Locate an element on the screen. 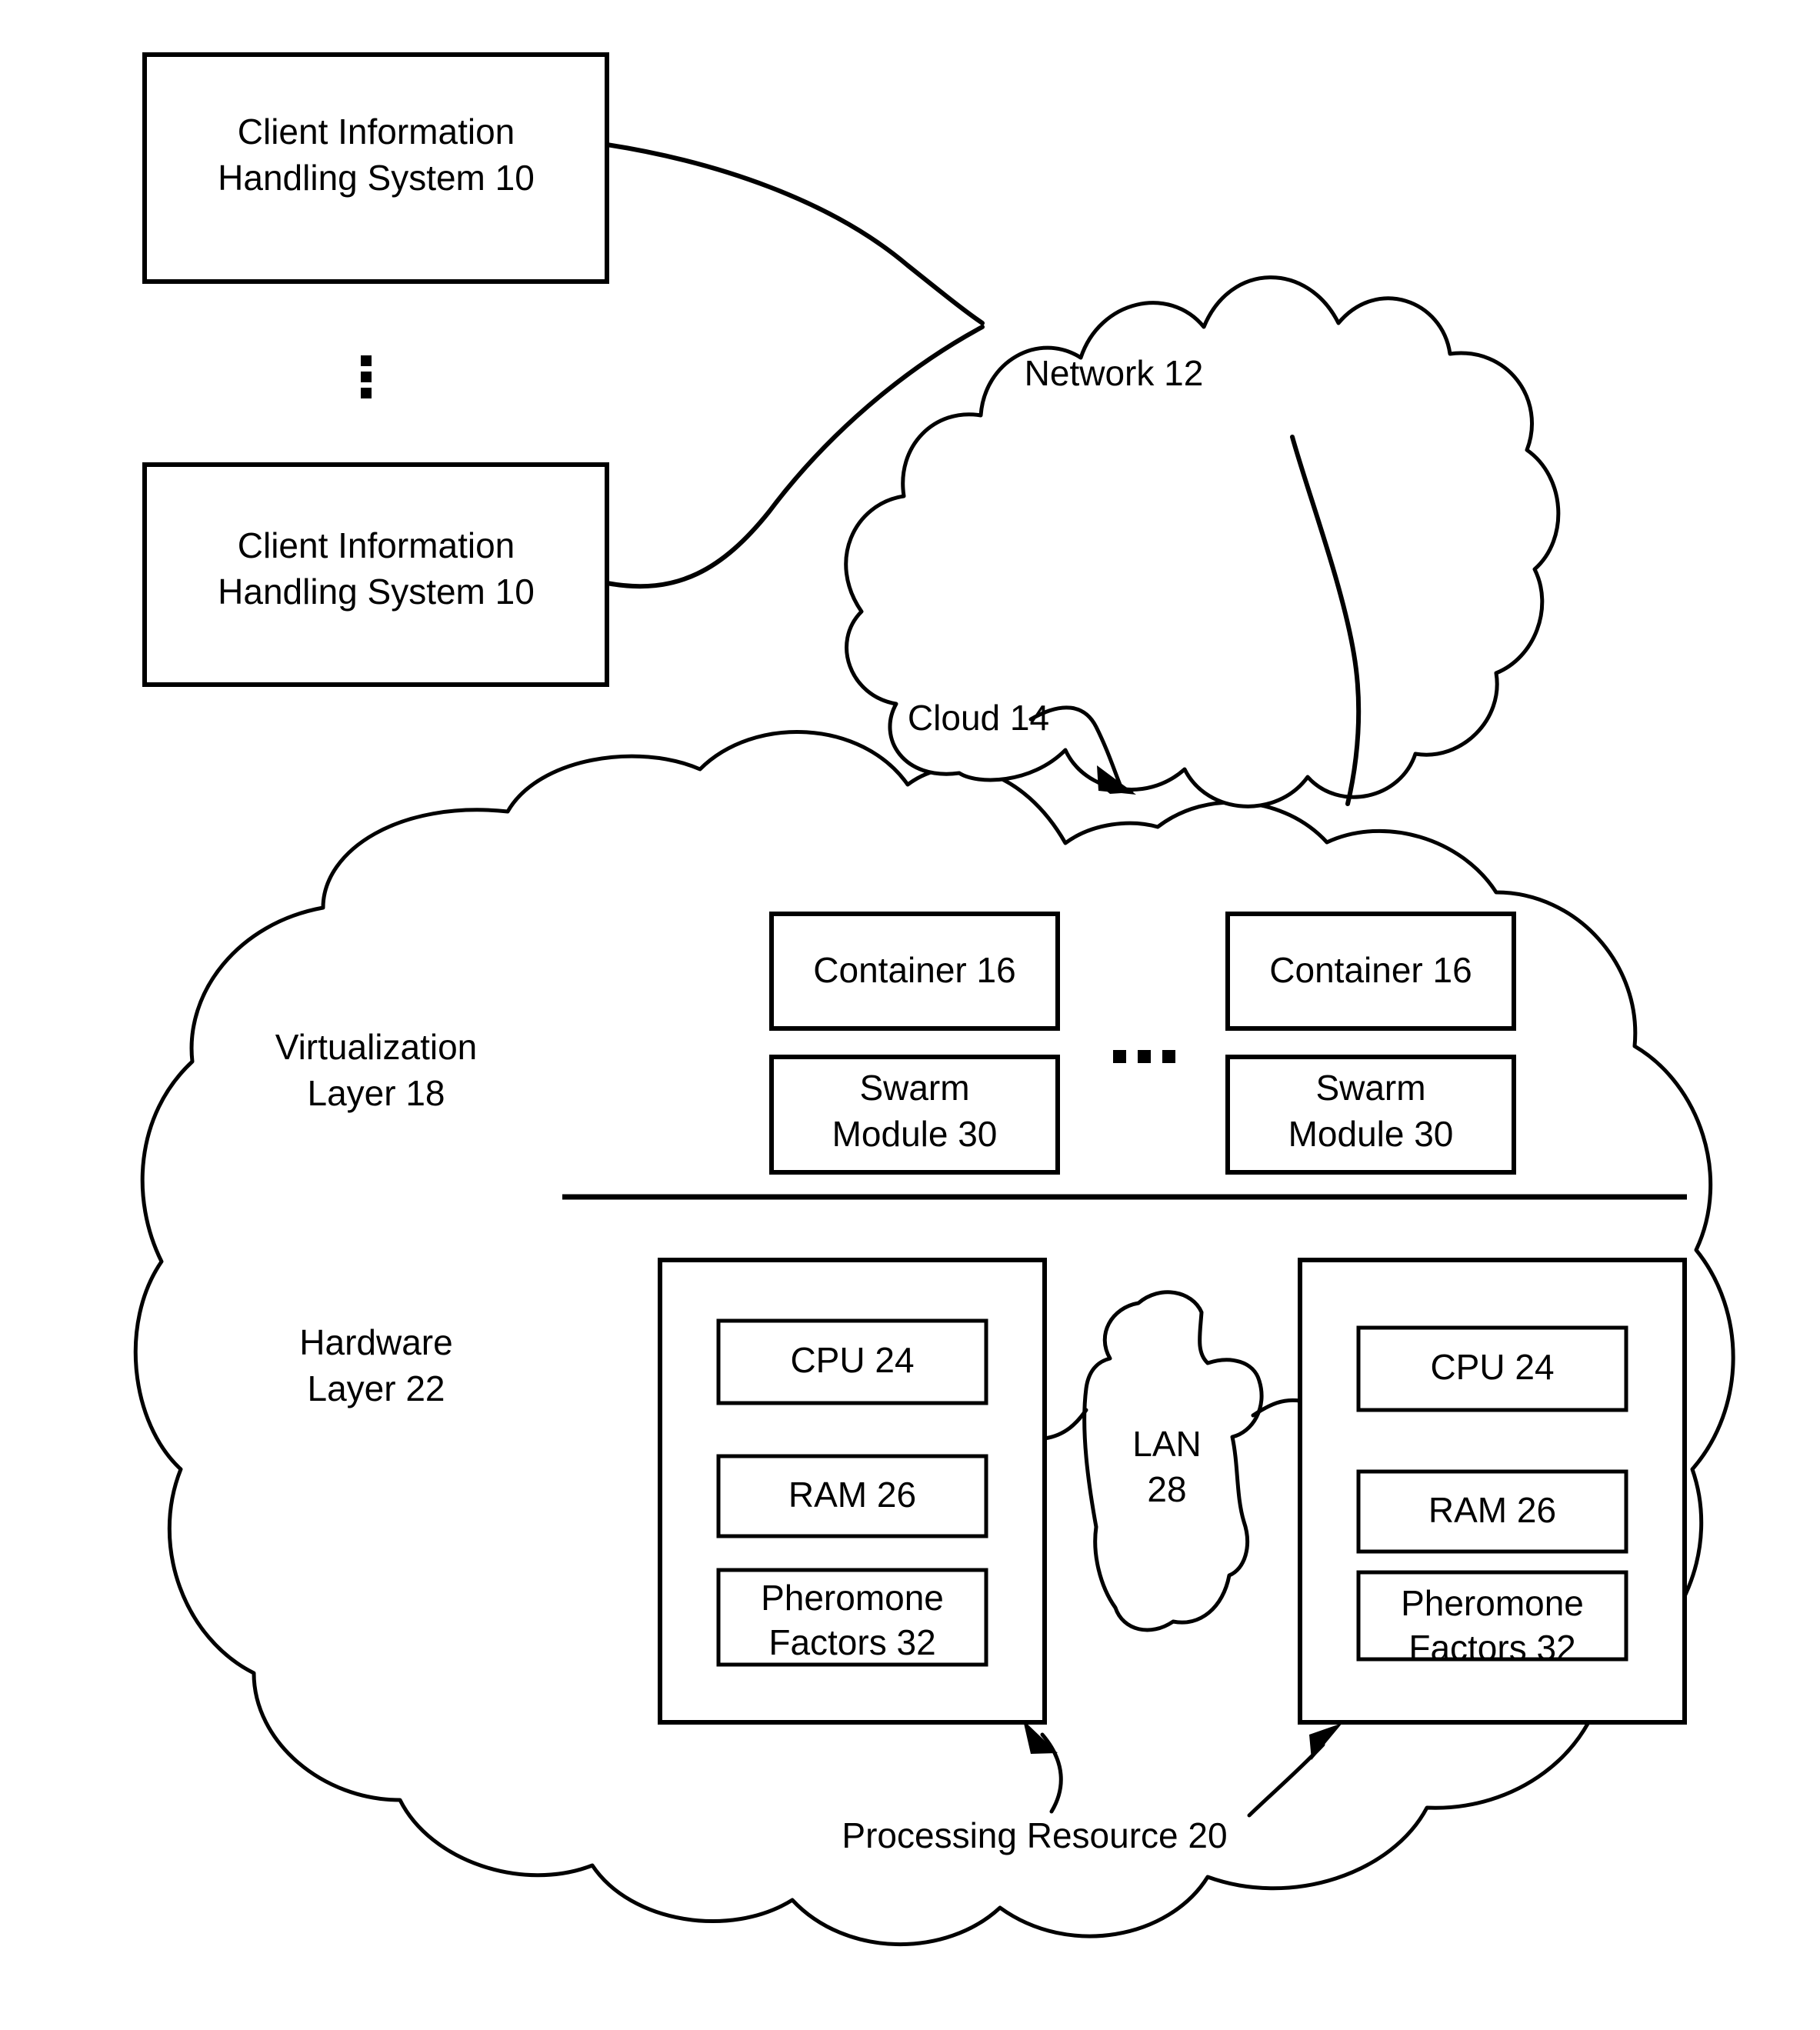  network-label: Network 12 is located at coordinates (1115, 373).